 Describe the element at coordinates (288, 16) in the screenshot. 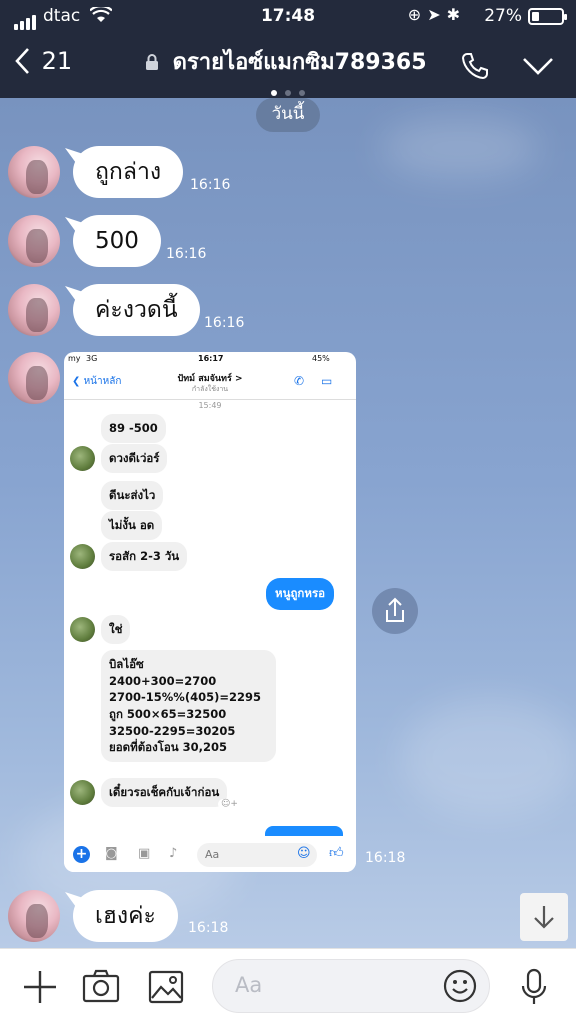

I see `status-bar: dtac 17:48 ⊕➤✱ 27%` at that location.